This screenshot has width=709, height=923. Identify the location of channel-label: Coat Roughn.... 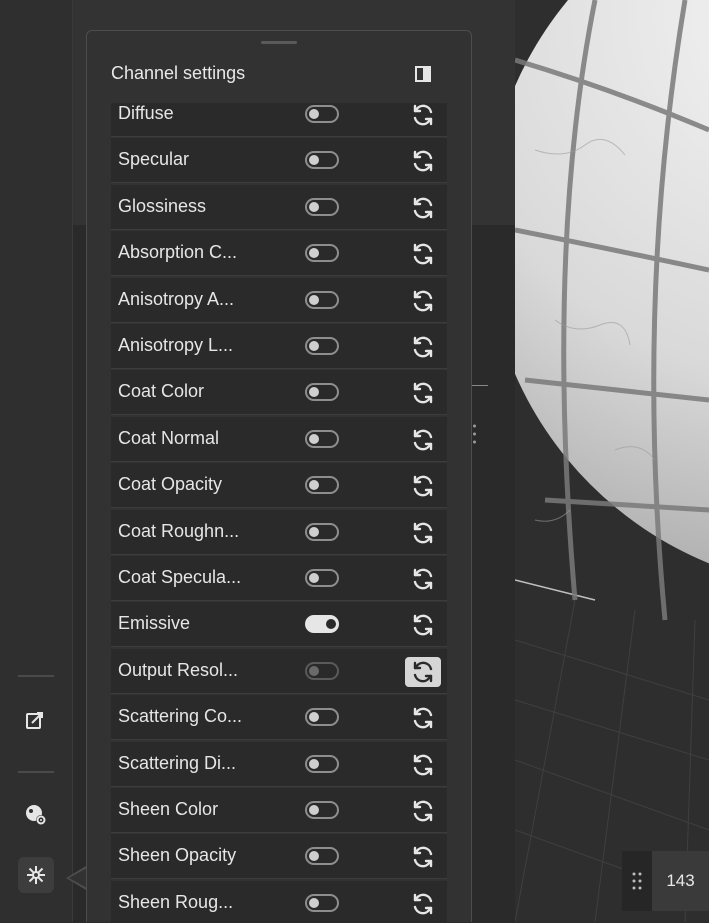
(179, 530).